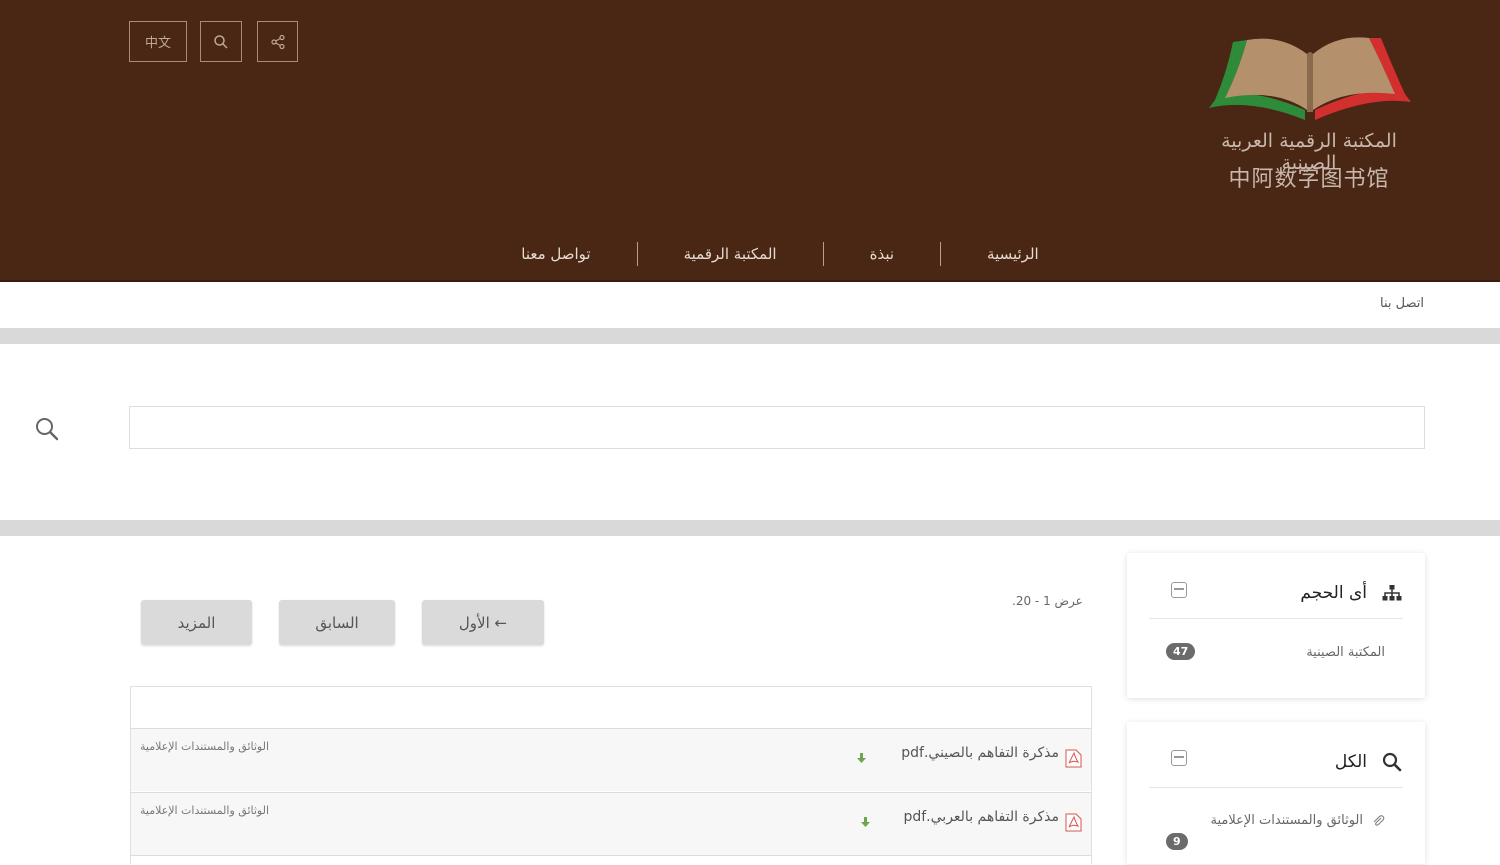 The width and height of the screenshot is (1500, 865). I want to click on result-title-link: مذكرة التفاهم بالعربي.pdf, so click(981, 817).